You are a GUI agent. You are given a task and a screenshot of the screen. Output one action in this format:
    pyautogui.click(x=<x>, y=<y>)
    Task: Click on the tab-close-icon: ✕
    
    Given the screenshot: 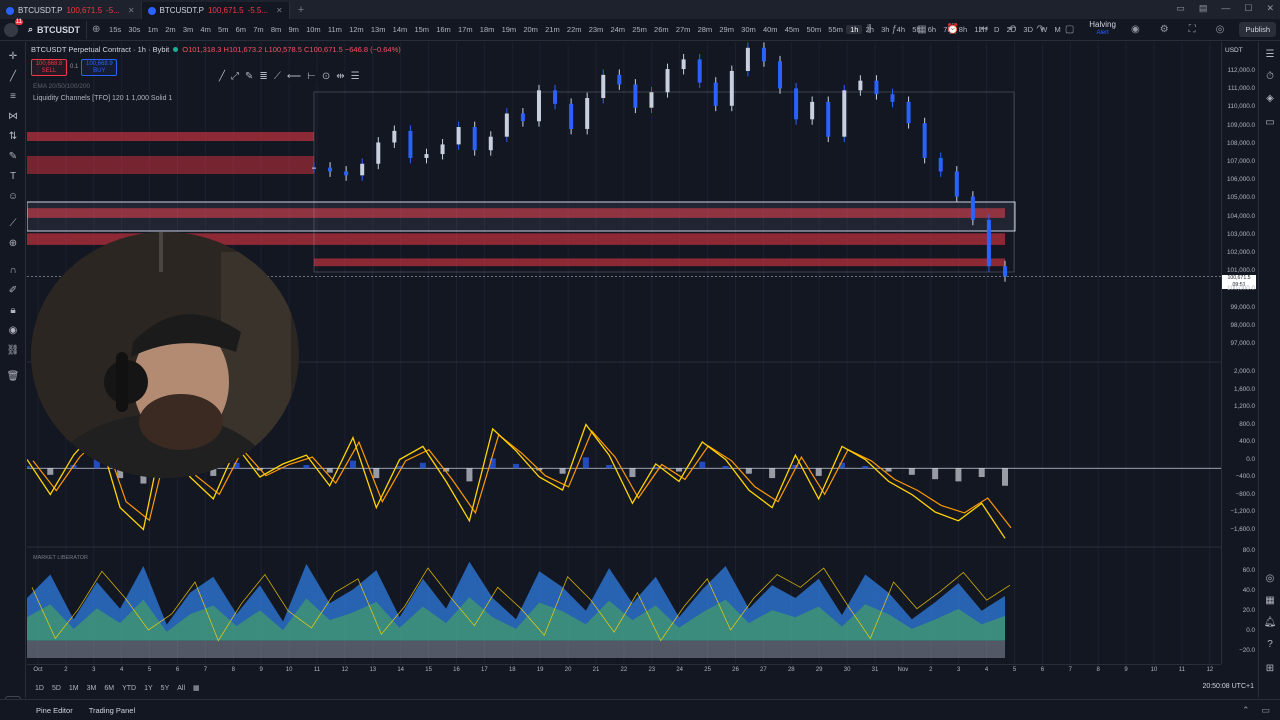 What is the action you would take?
    pyautogui.click(x=279, y=10)
    